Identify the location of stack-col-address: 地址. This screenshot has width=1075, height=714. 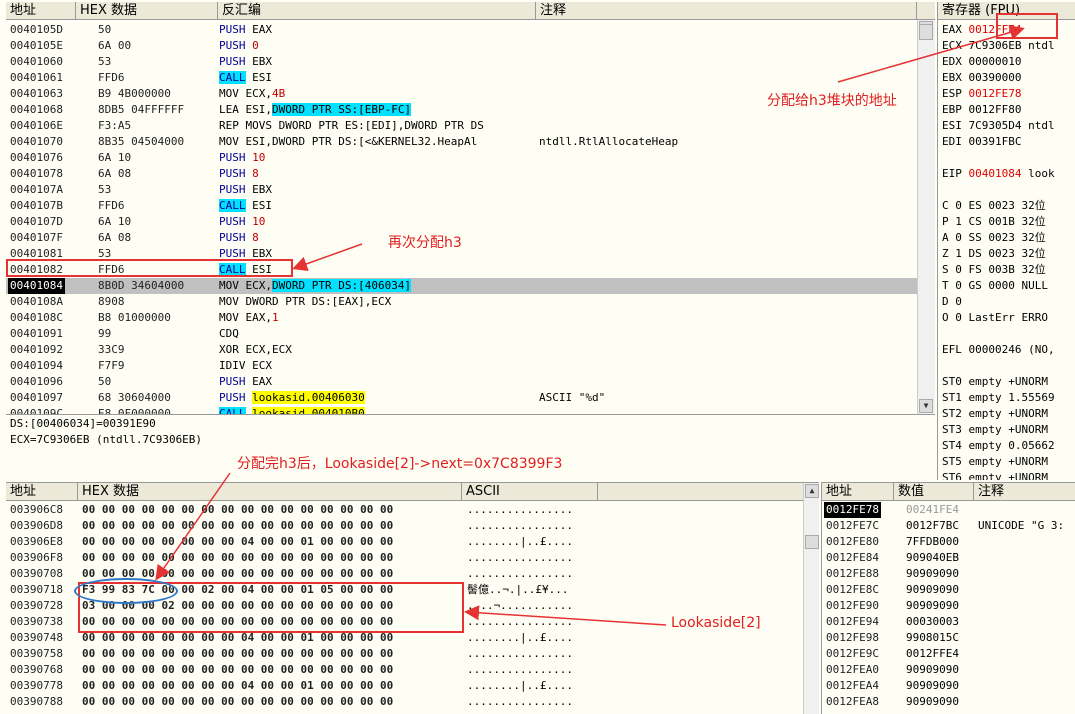
(858, 492).